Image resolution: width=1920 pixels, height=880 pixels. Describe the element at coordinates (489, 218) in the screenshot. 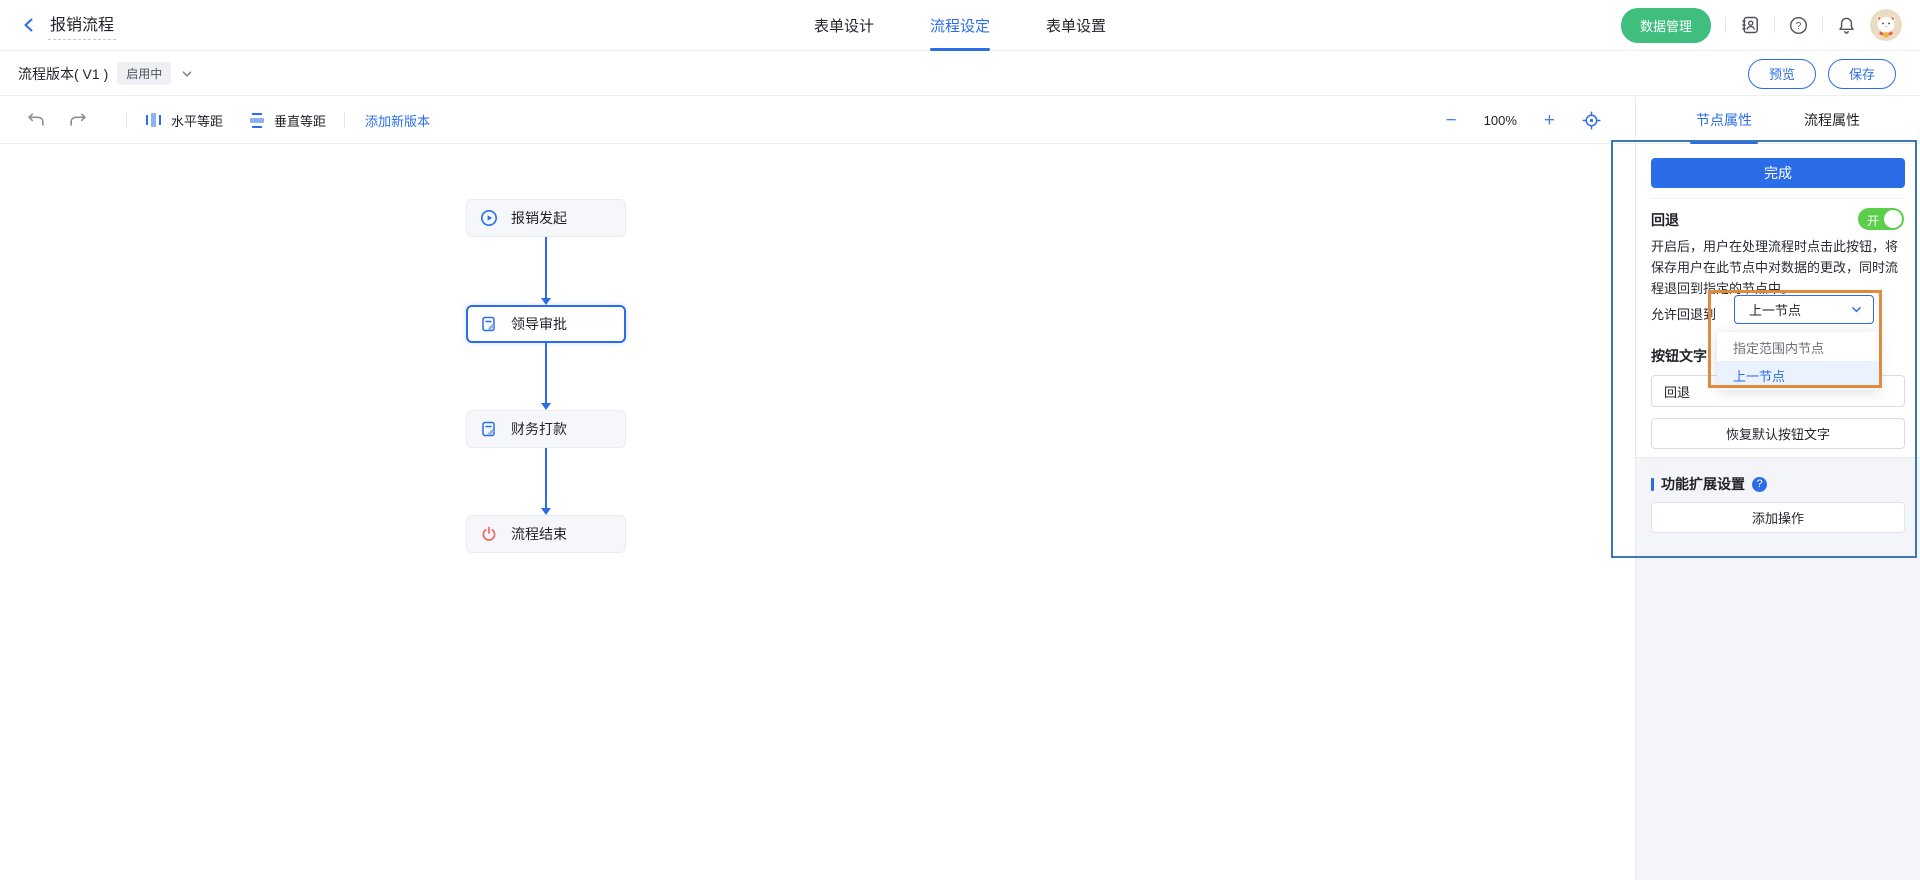

I see `play-icon` at that location.